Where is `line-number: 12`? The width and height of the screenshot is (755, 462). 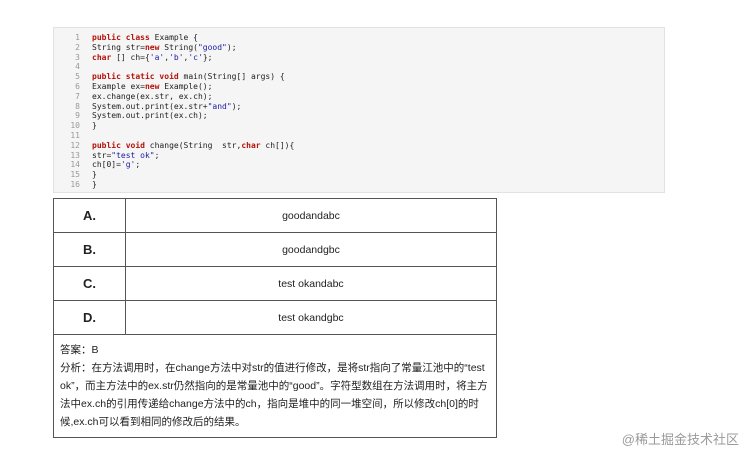
line-number: 12 is located at coordinates (75, 145).